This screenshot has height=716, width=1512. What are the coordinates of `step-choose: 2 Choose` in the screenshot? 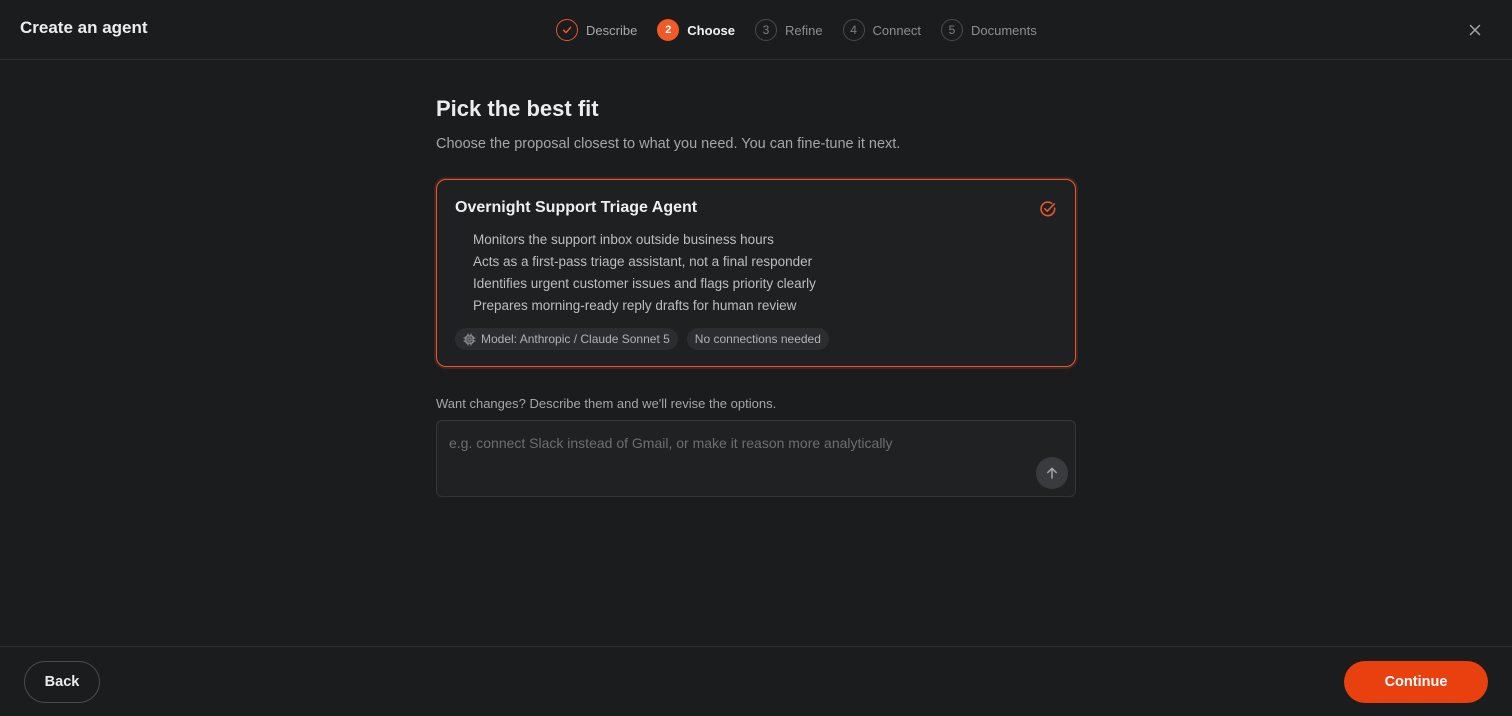 It's located at (696, 30).